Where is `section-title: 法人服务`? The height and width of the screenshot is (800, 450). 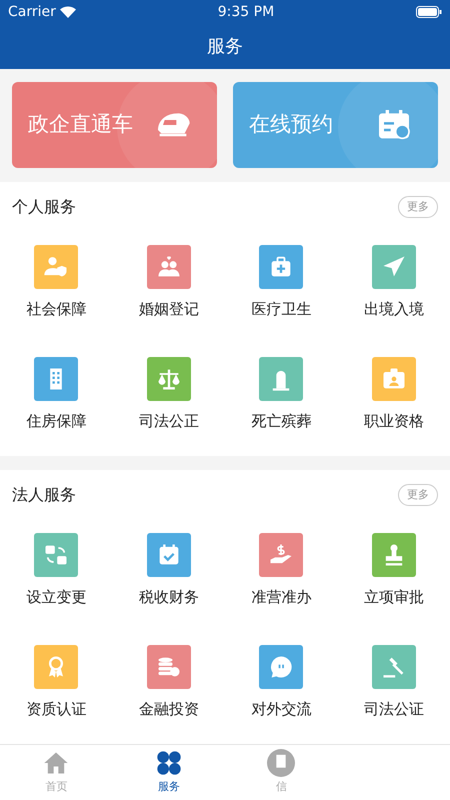
section-title: 法人服务 is located at coordinates (44, 495).